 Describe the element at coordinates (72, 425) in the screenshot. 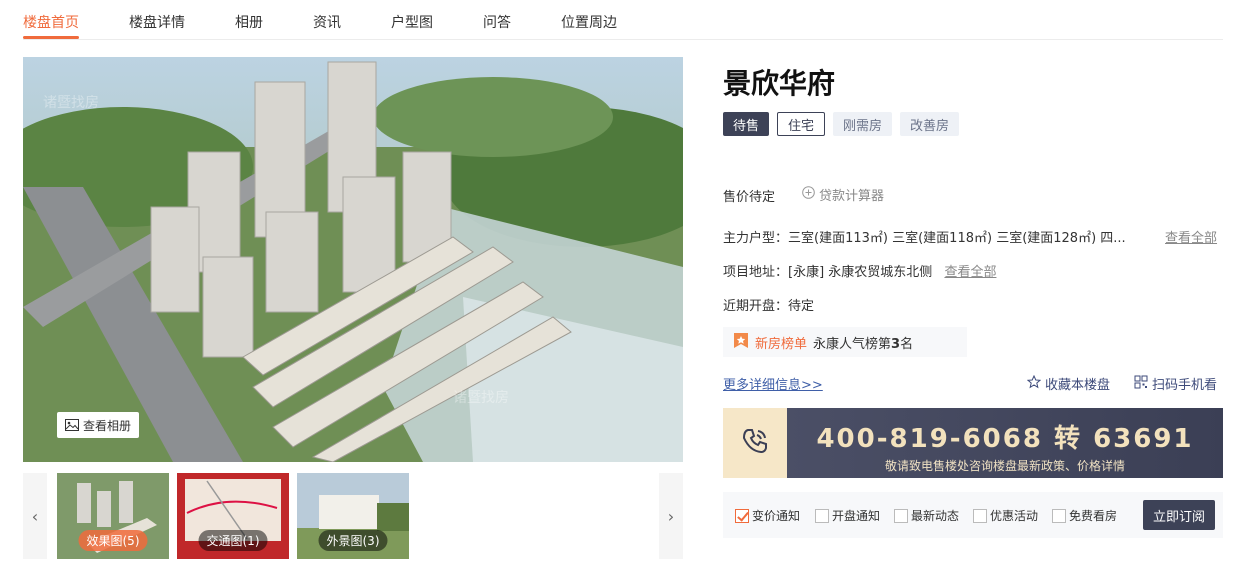

I see `image-icon` at that location.